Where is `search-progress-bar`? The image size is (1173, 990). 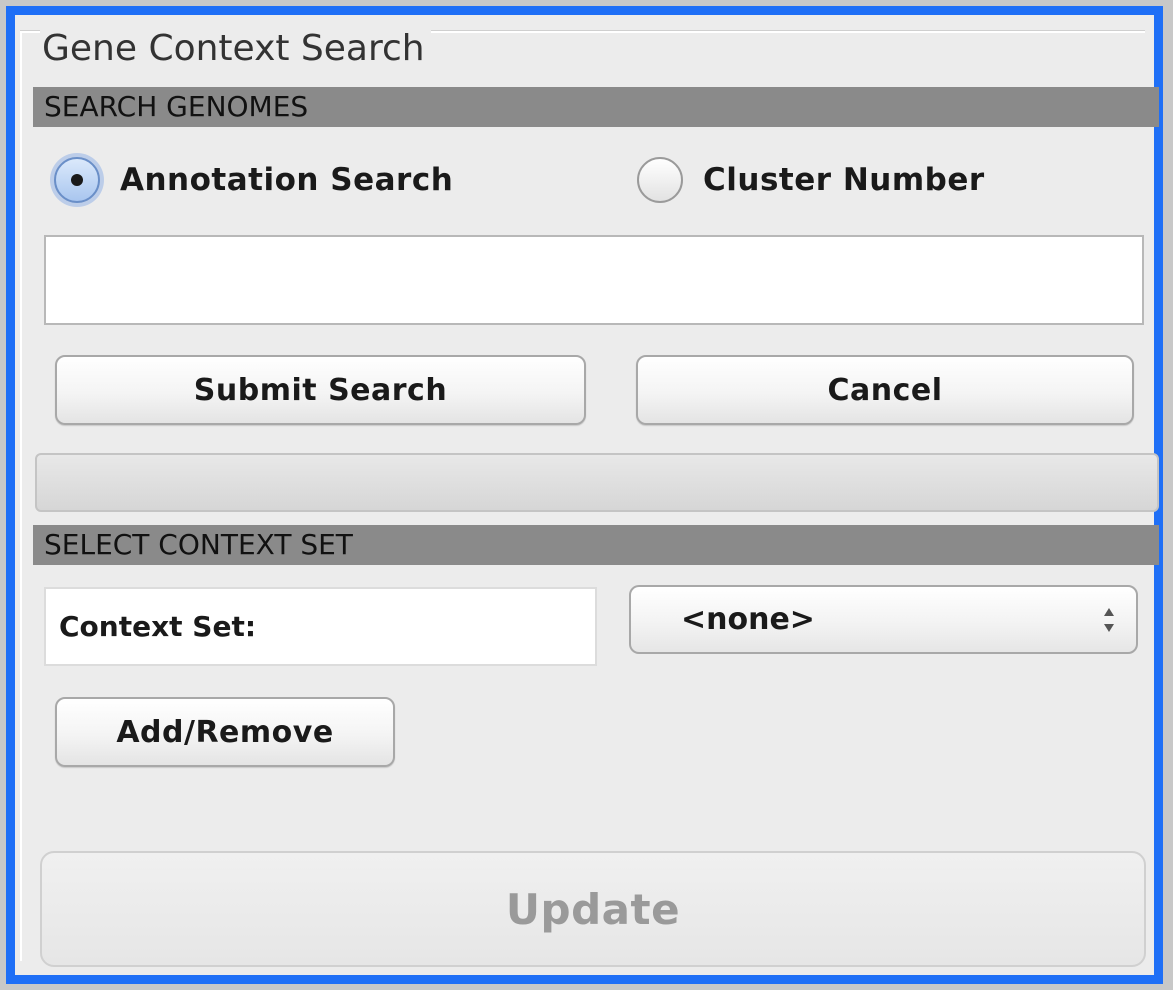
search-progress-bar is located at coordinates (597, 482).